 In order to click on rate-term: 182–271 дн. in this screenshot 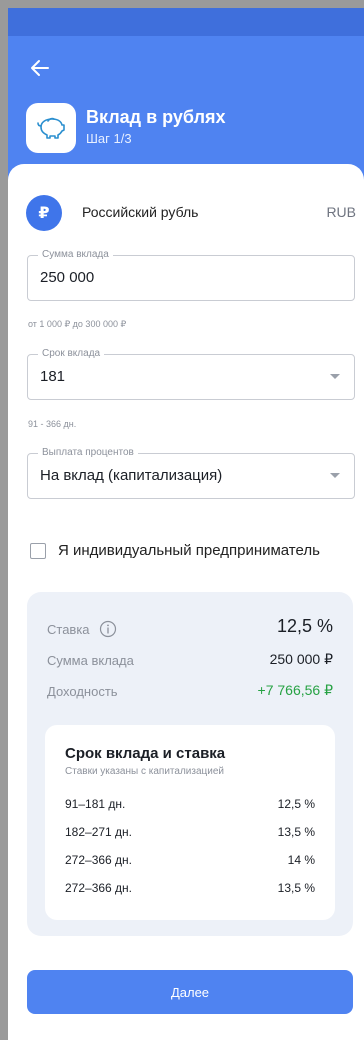, I will do `click(99, 832)`.